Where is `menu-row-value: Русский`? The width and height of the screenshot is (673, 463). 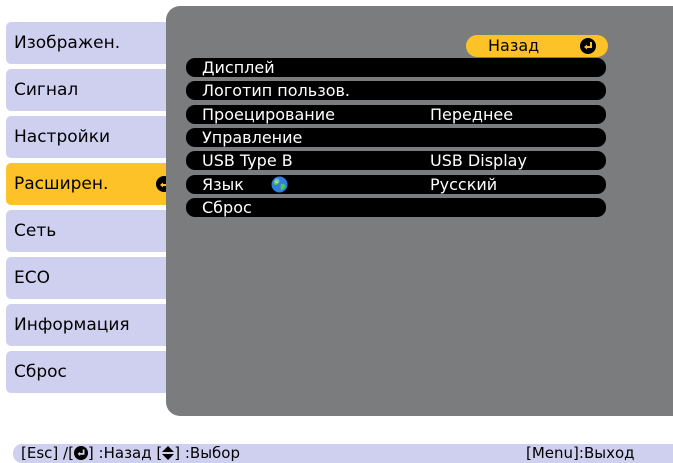 menu-row-value: Русский is located at coordinates (464, 184).